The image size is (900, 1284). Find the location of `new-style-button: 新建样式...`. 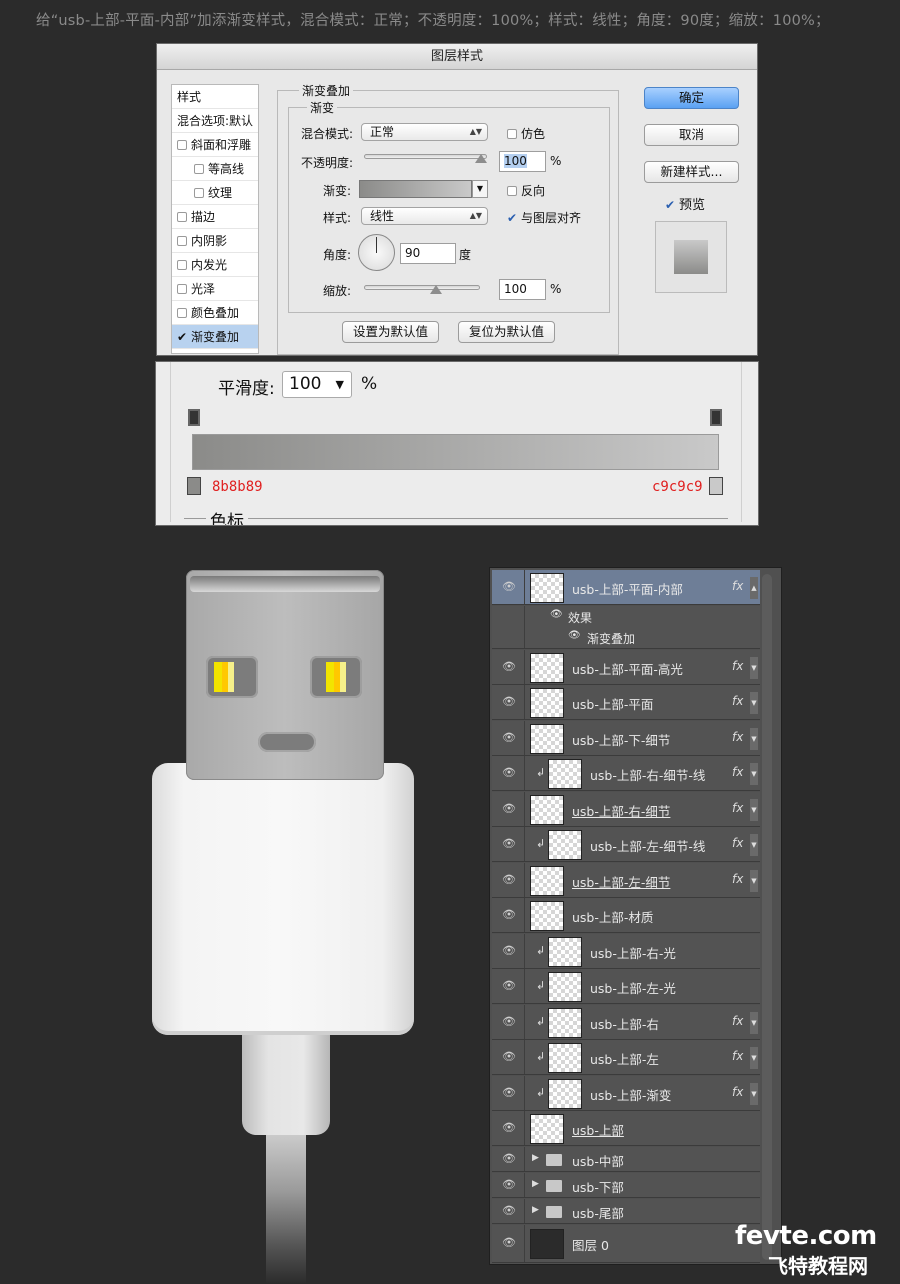

new-style-button: 新建样式... is located at coordinates (691, 172).